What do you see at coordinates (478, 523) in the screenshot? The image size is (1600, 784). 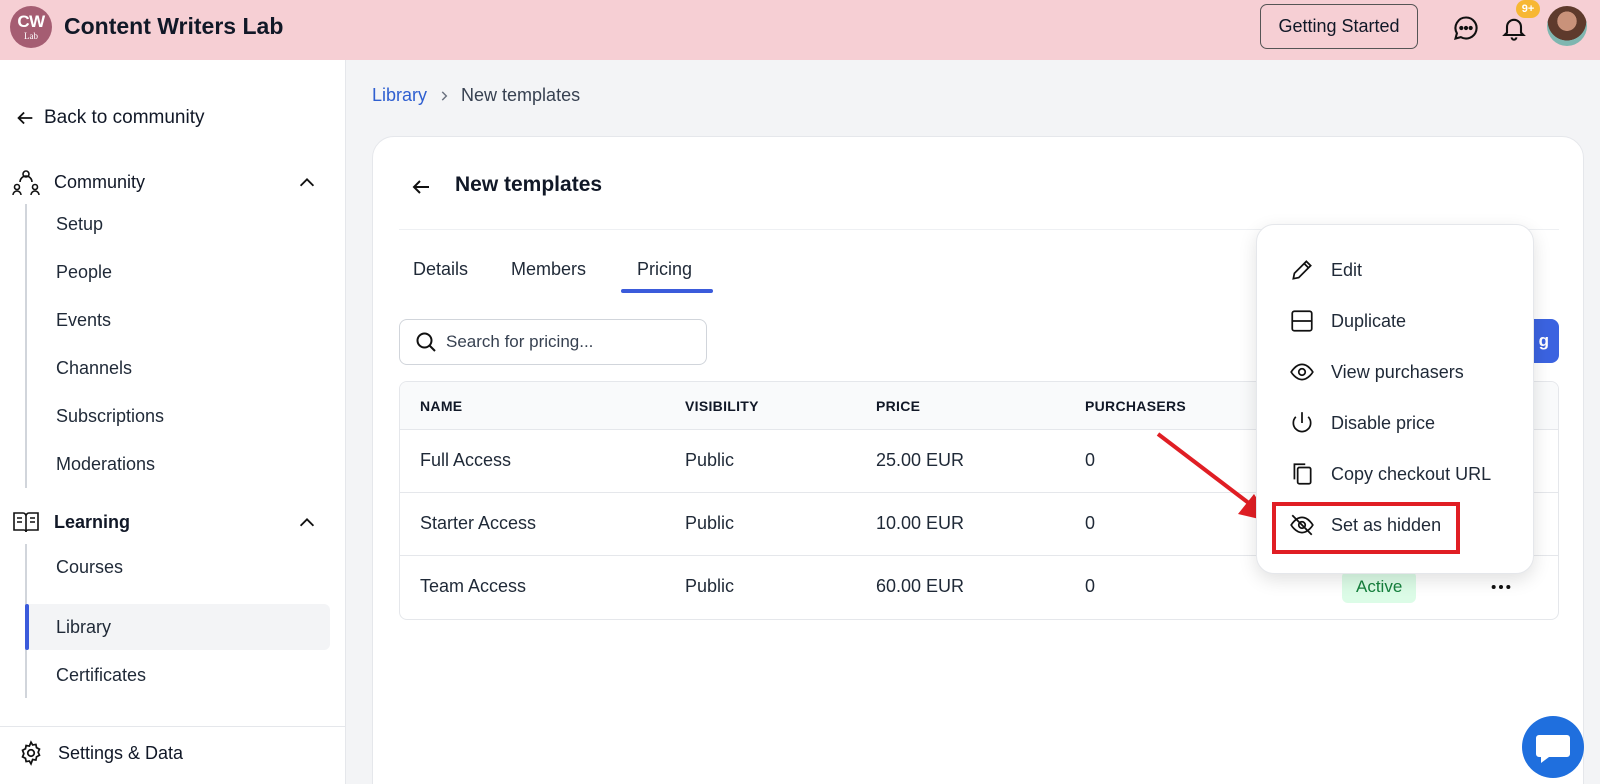 I see `row-name: Starter Access` at bounding box center [478, 523].